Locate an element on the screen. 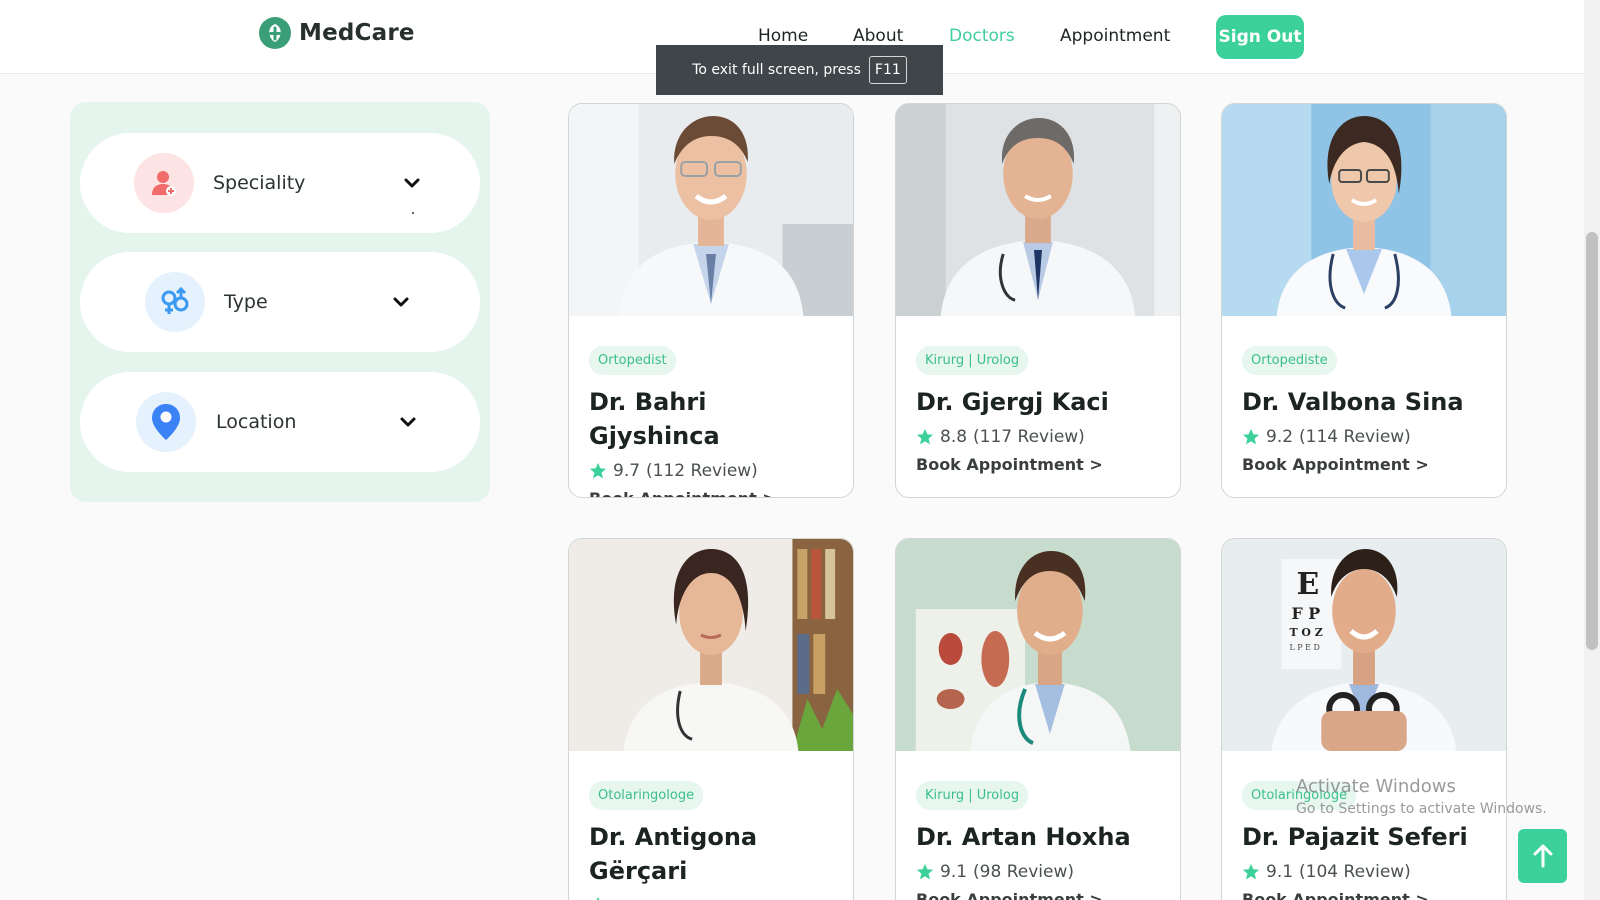  doctor-photo: E F P T O Z L P E D is located at coordinates (1364, 645).